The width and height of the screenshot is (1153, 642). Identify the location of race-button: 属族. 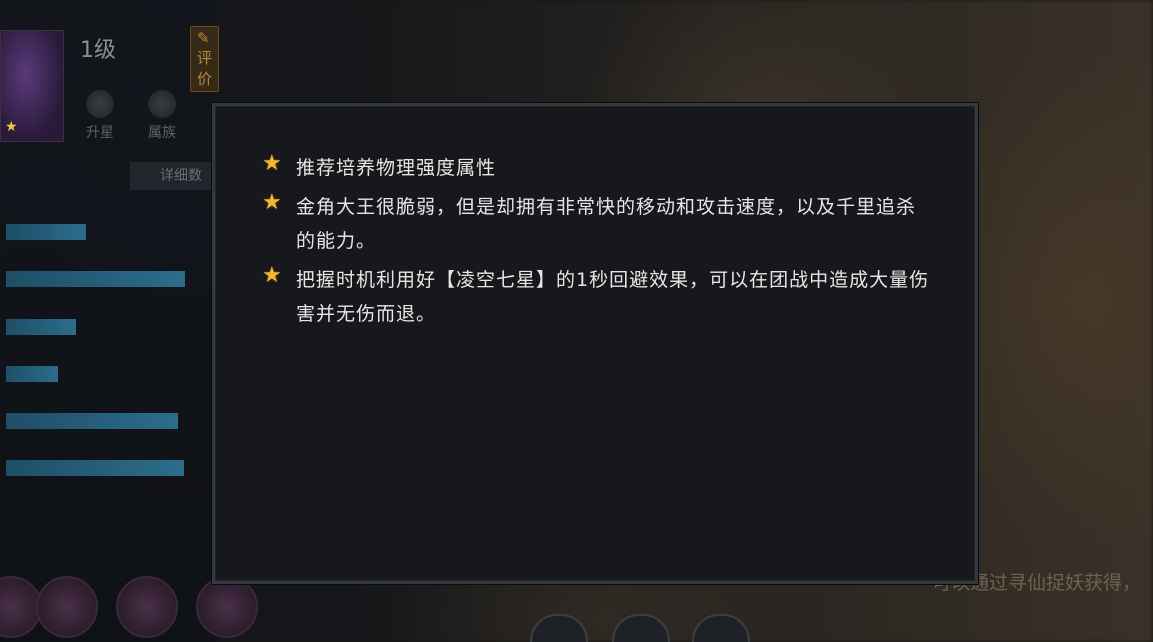
(162, 116).